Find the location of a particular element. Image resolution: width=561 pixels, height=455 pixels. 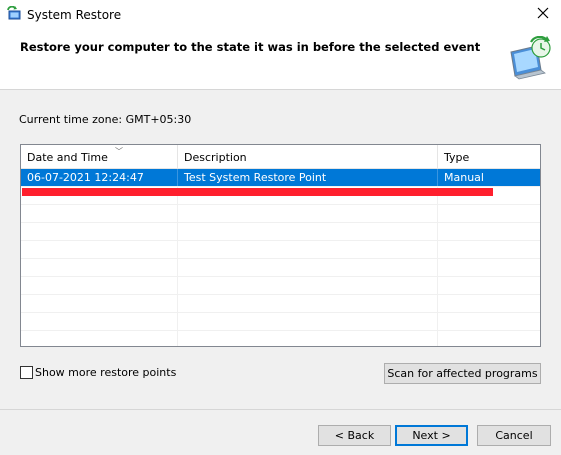

cell-date: 06-07-2021 12:24:47 is located at coordinates (99, 177).